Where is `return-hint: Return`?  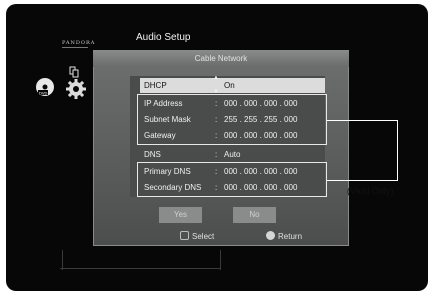 return-hint: Return is located at coordinates (284, 236).